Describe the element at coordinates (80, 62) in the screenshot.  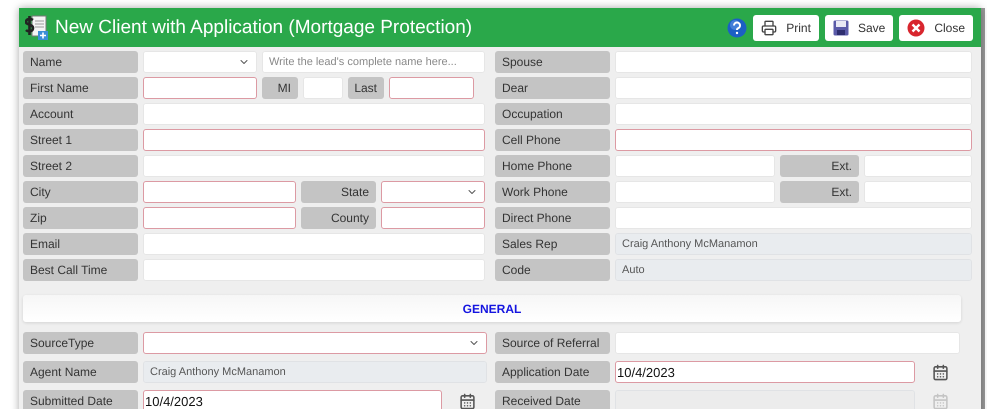
I see `field-label: Name` at that location.